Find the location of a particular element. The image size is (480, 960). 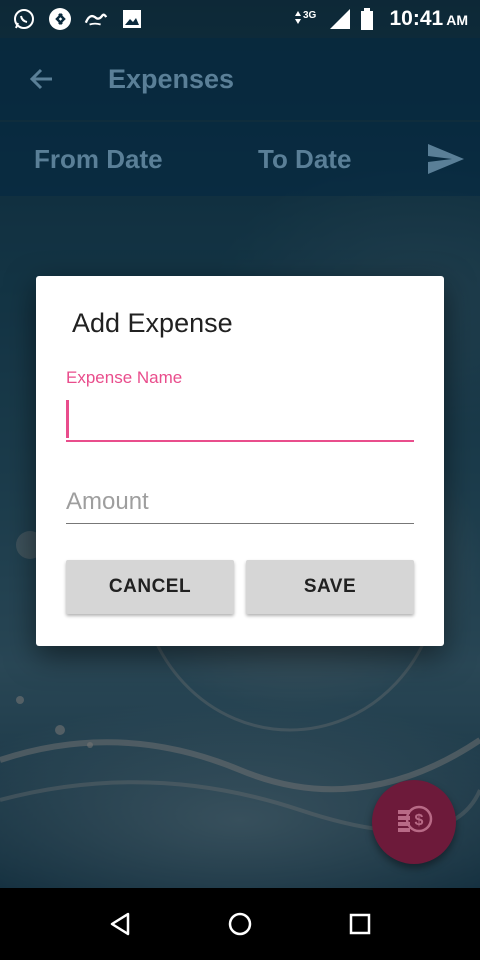

dialog-title: Add Expense is located at coordinates (152, 323).